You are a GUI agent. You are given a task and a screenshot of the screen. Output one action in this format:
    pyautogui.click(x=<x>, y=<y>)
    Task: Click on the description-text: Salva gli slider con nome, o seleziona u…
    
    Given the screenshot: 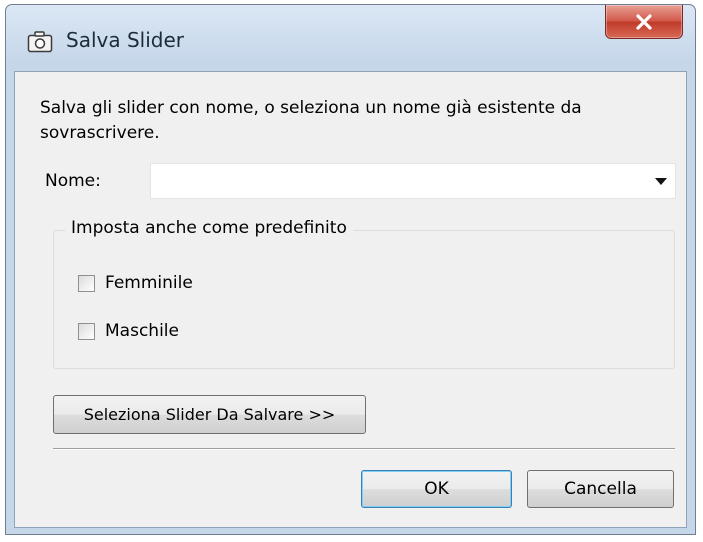 What is the action you would take?
    pyautogui.click(x=311, y=120)
    